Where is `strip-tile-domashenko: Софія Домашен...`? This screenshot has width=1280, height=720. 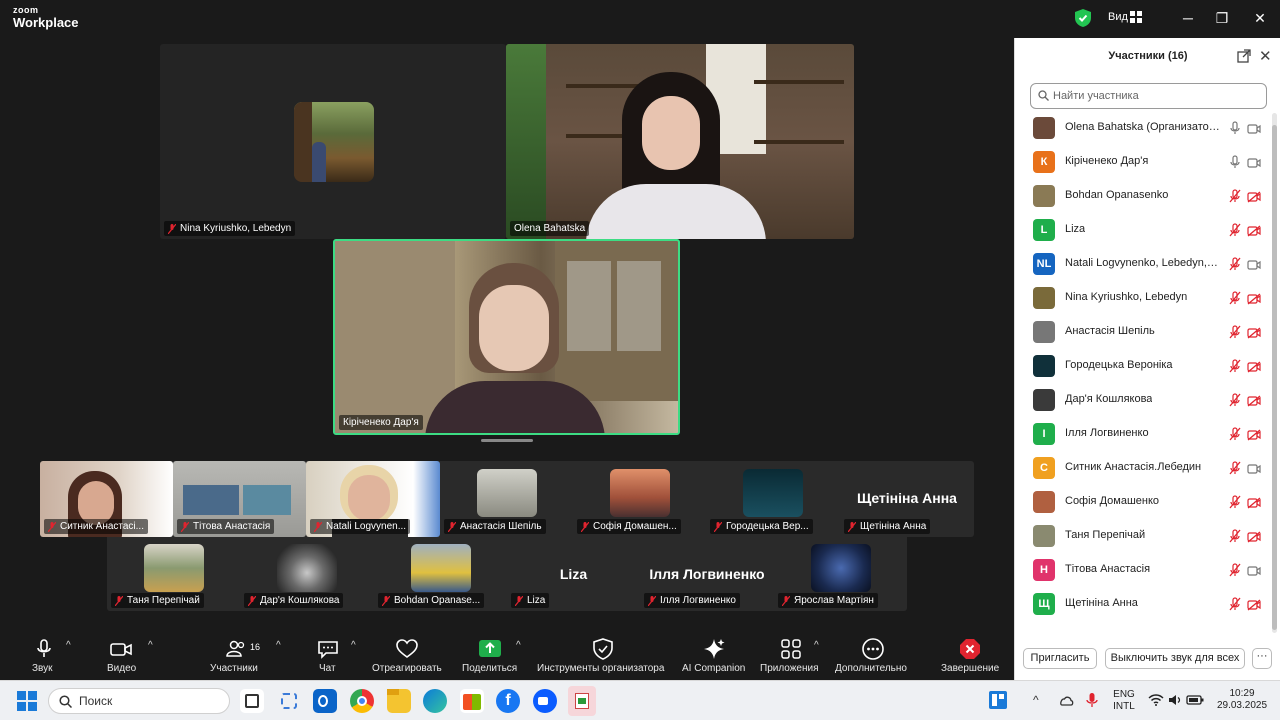
strip-tile-domashenko: Софія Домашен... is located at coordinates (639, 499).